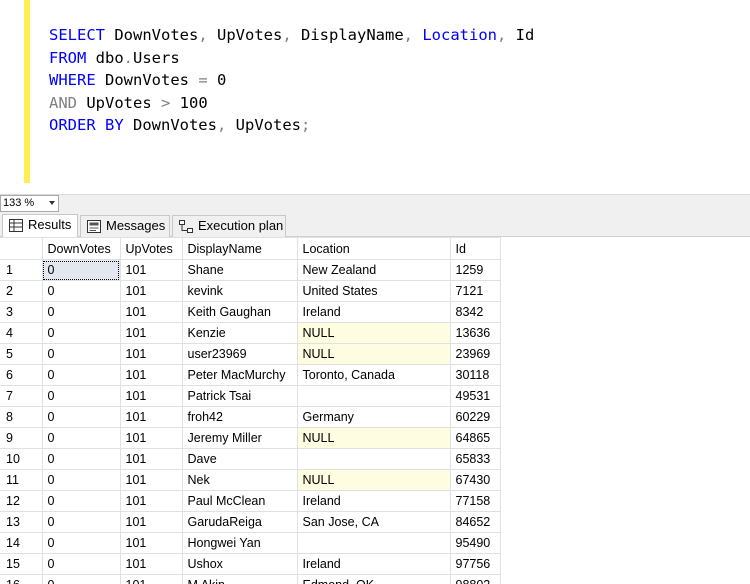 This screenshot has width=750, height=584. I want to click on grid-cell: Toronto, Canada, so click(374, 375).